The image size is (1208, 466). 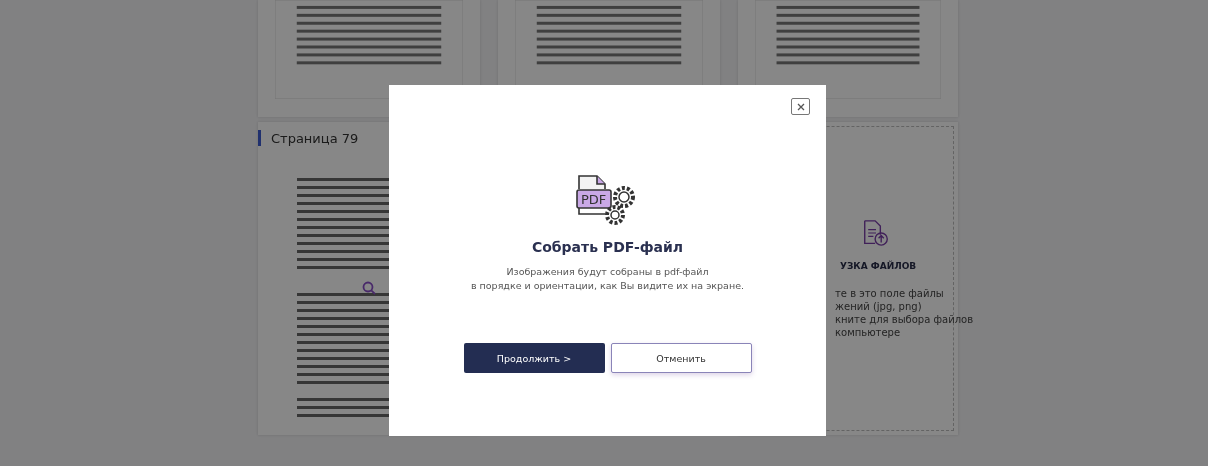 I want to click on upload-hint: те в это поле файлы, so click(x=890, y=293).